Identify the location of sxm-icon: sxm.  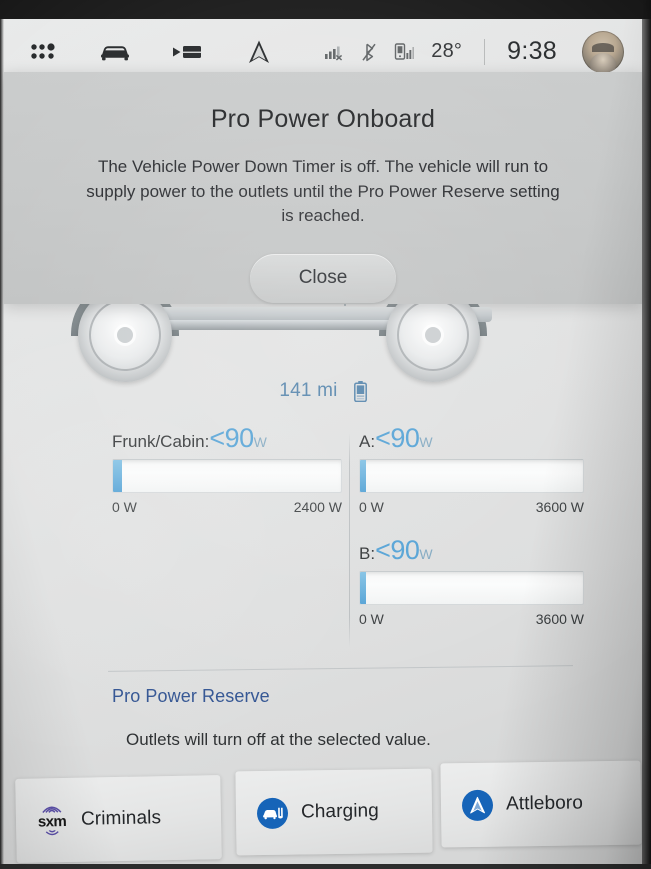
(52, 820).